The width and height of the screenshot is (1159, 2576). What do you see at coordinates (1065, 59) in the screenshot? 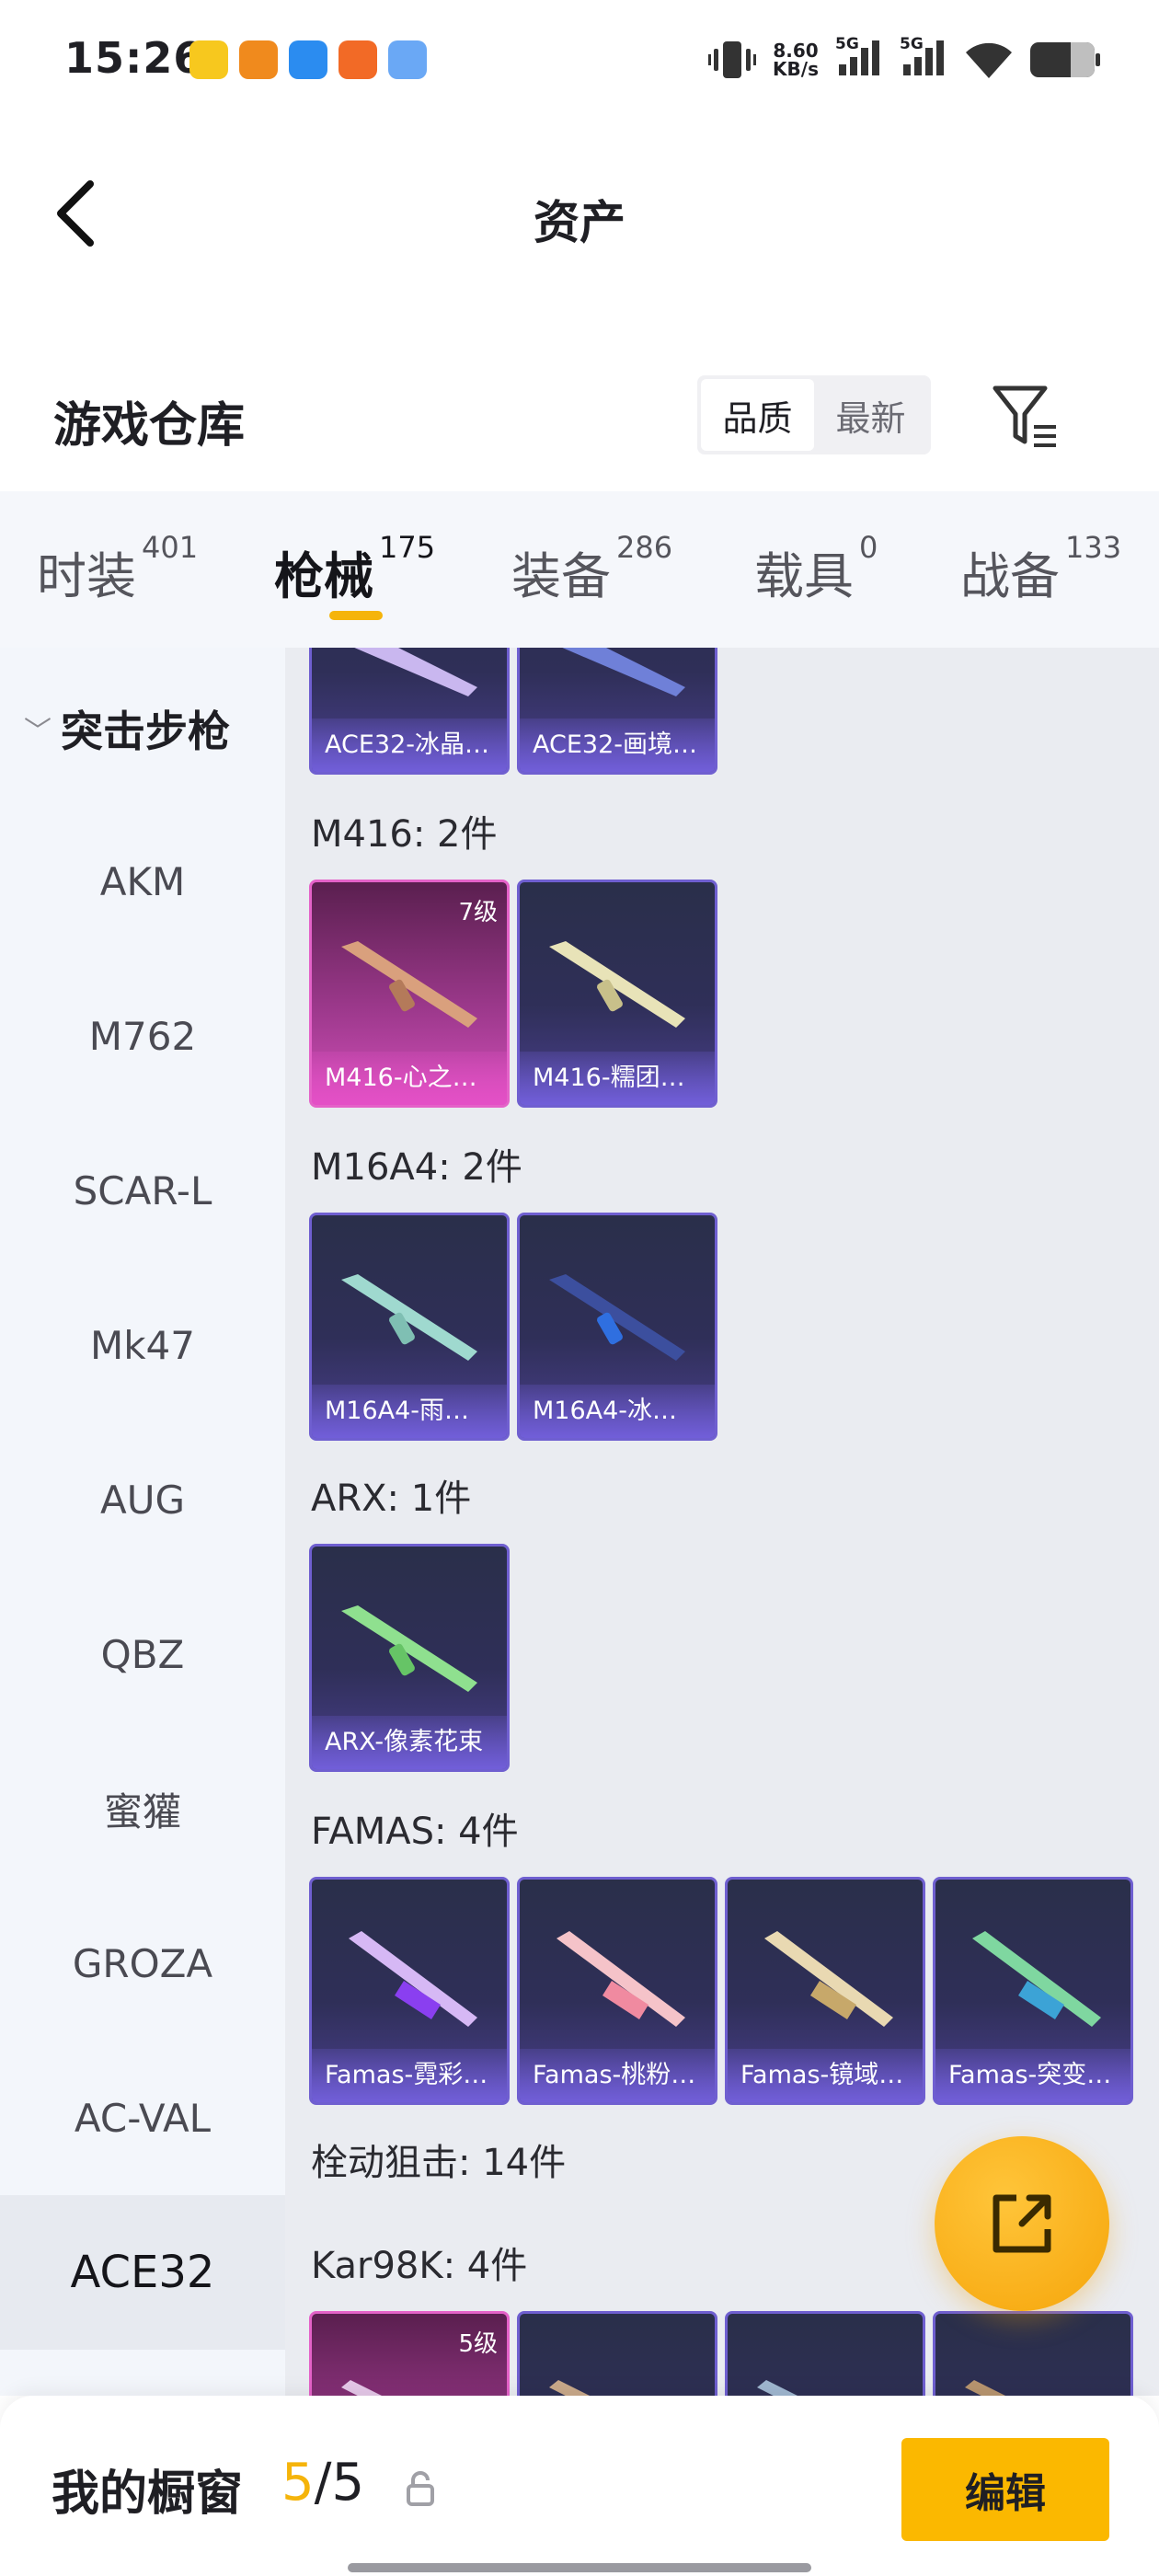
I see `battery-icon` at bounding box center [1065, 59].